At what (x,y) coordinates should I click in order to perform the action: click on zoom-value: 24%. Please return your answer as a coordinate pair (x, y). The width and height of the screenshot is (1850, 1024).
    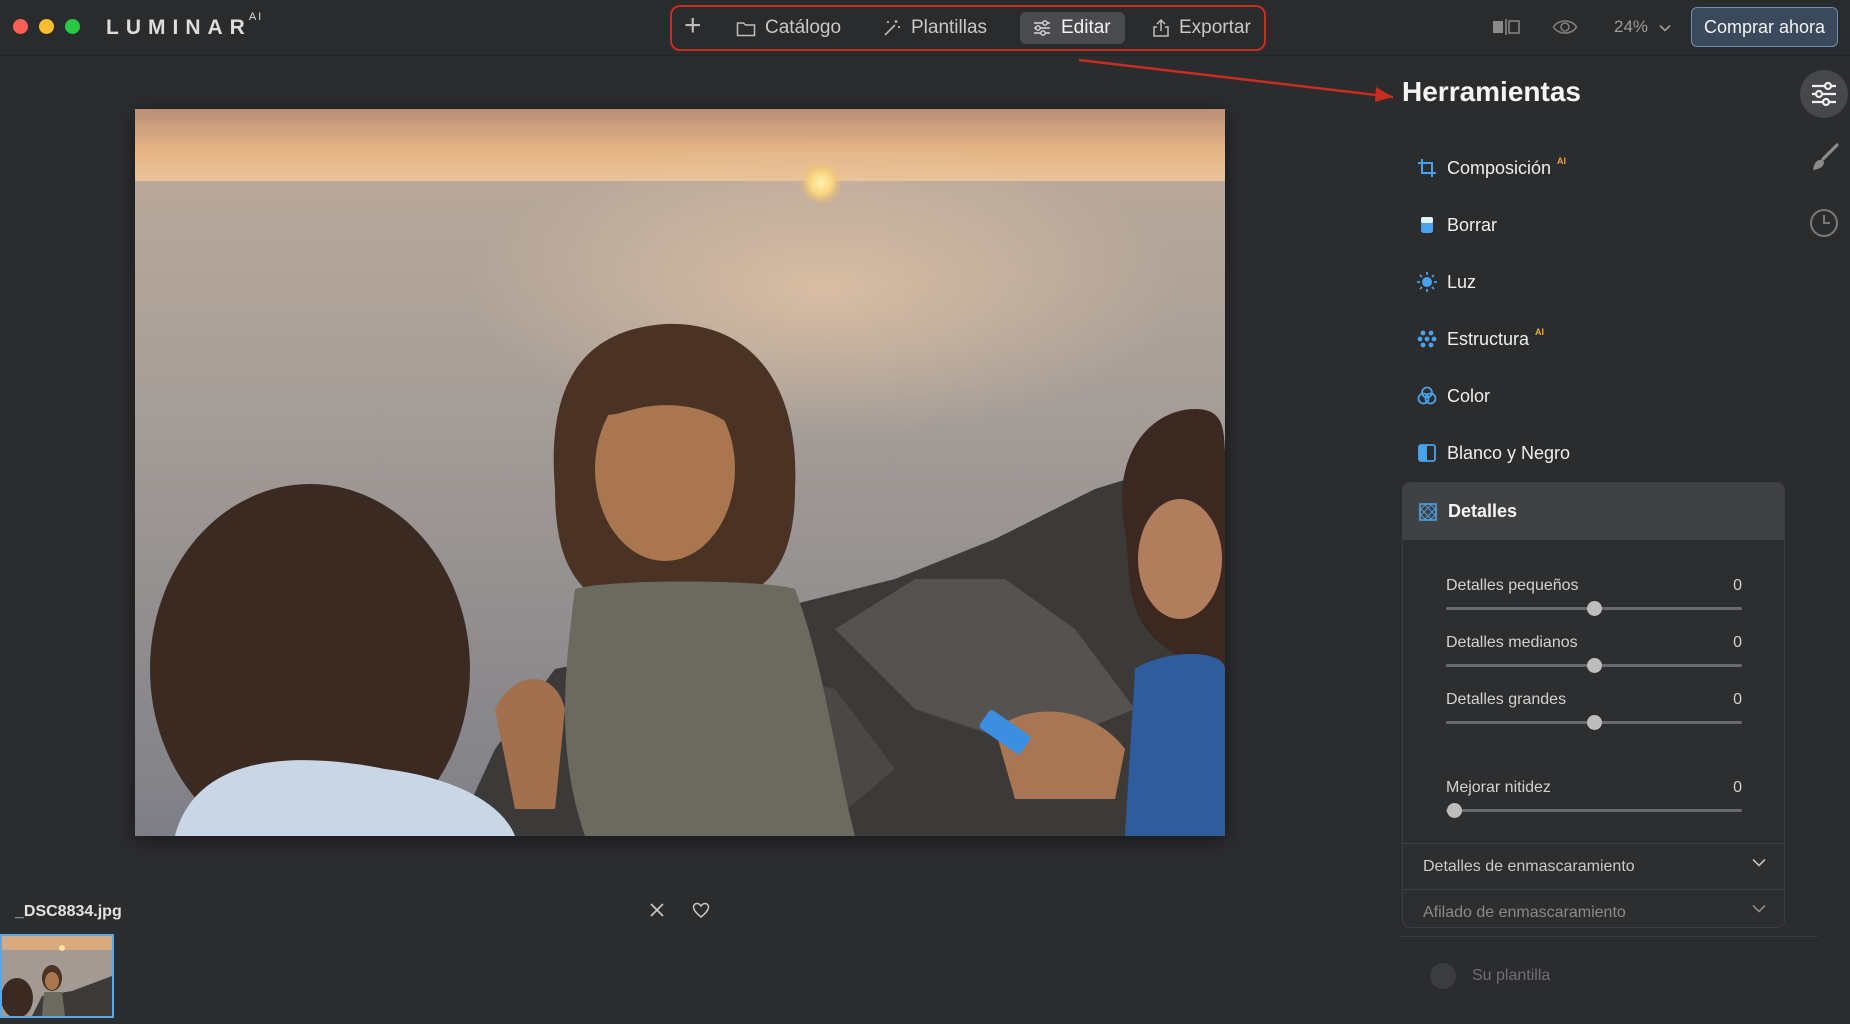
    Looking at the image, I should click on (1631, 26).